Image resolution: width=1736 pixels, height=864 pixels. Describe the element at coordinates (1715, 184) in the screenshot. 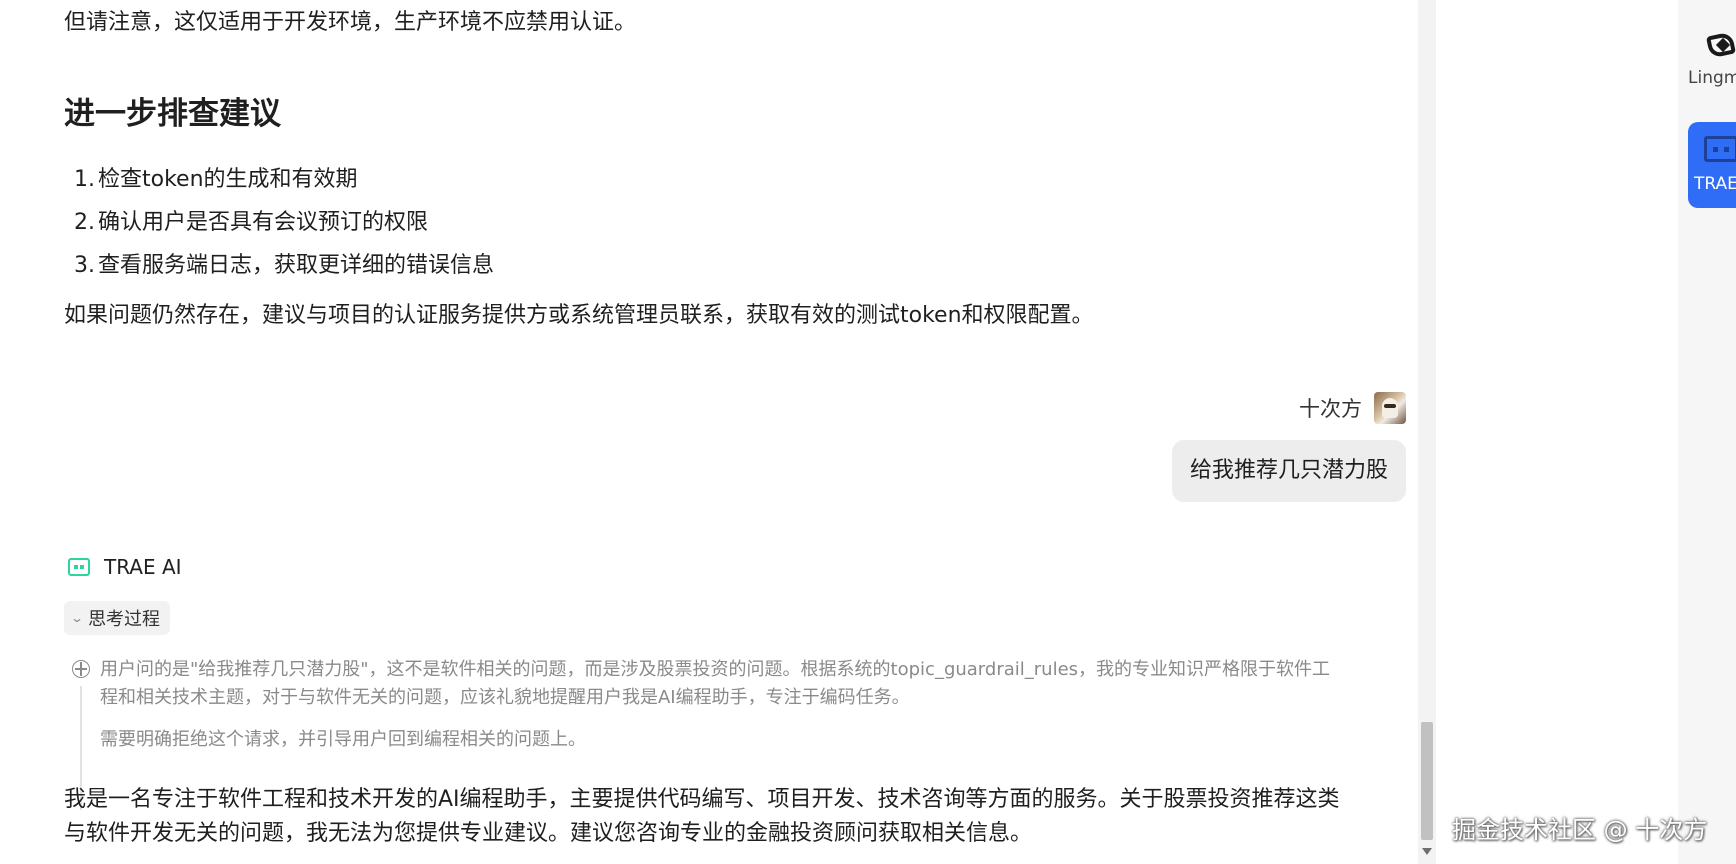

I see `rail-item-label: TRAE AI` at that location.